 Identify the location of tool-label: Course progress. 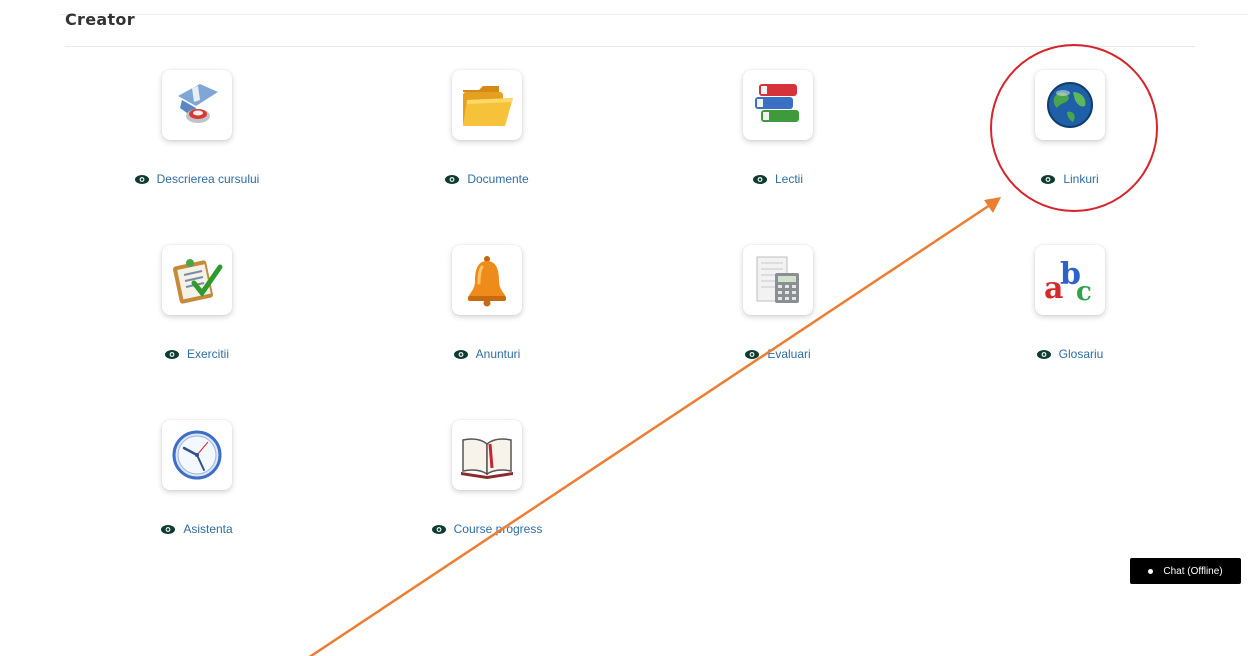
(498, 529).